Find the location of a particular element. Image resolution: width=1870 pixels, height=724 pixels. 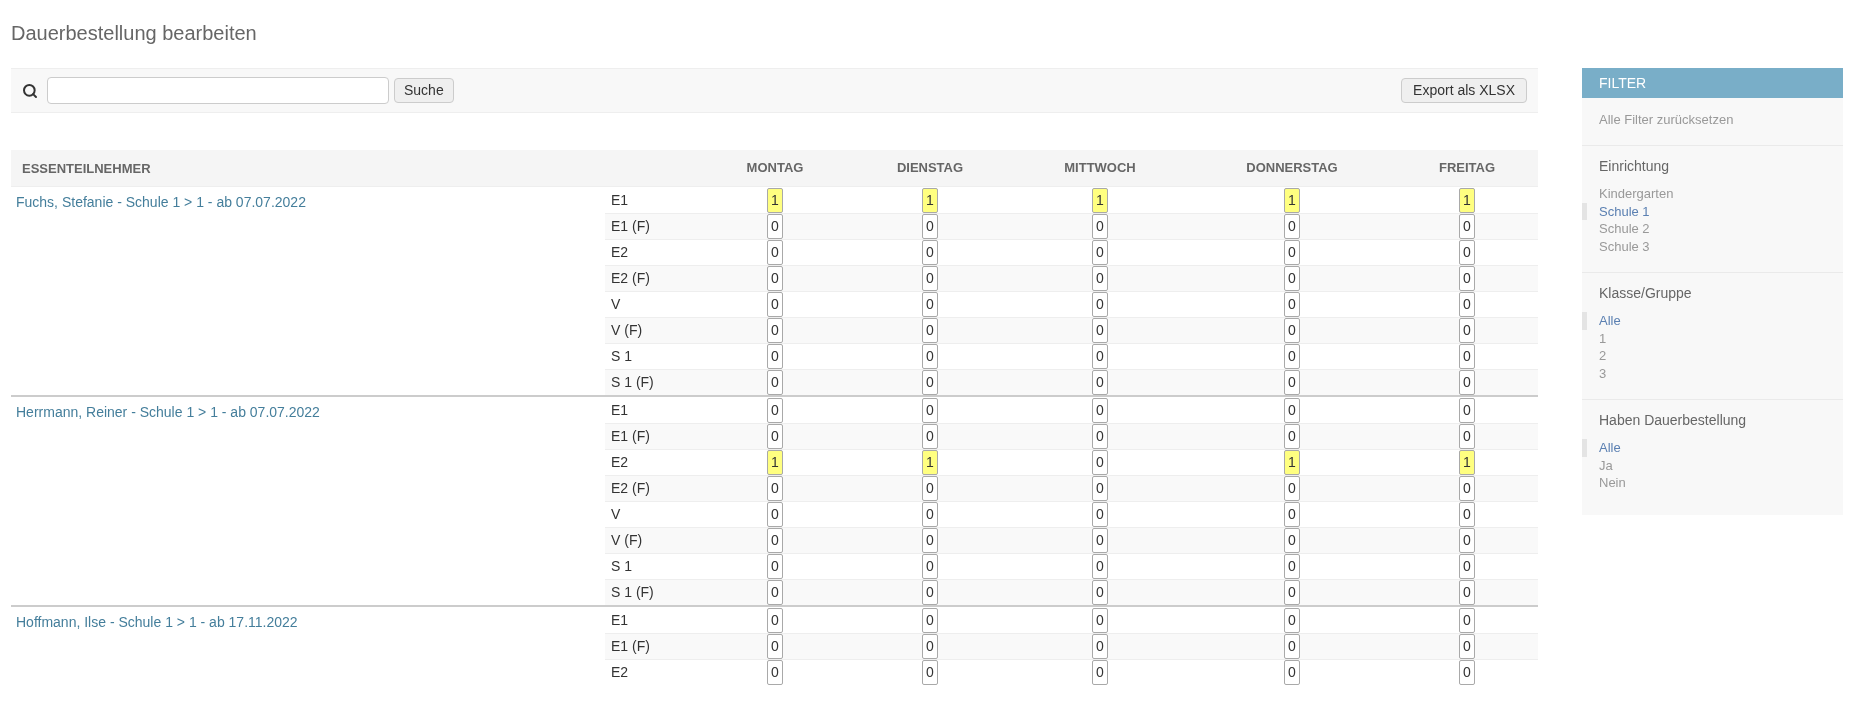

search-field is located at coordinates (218, 90).